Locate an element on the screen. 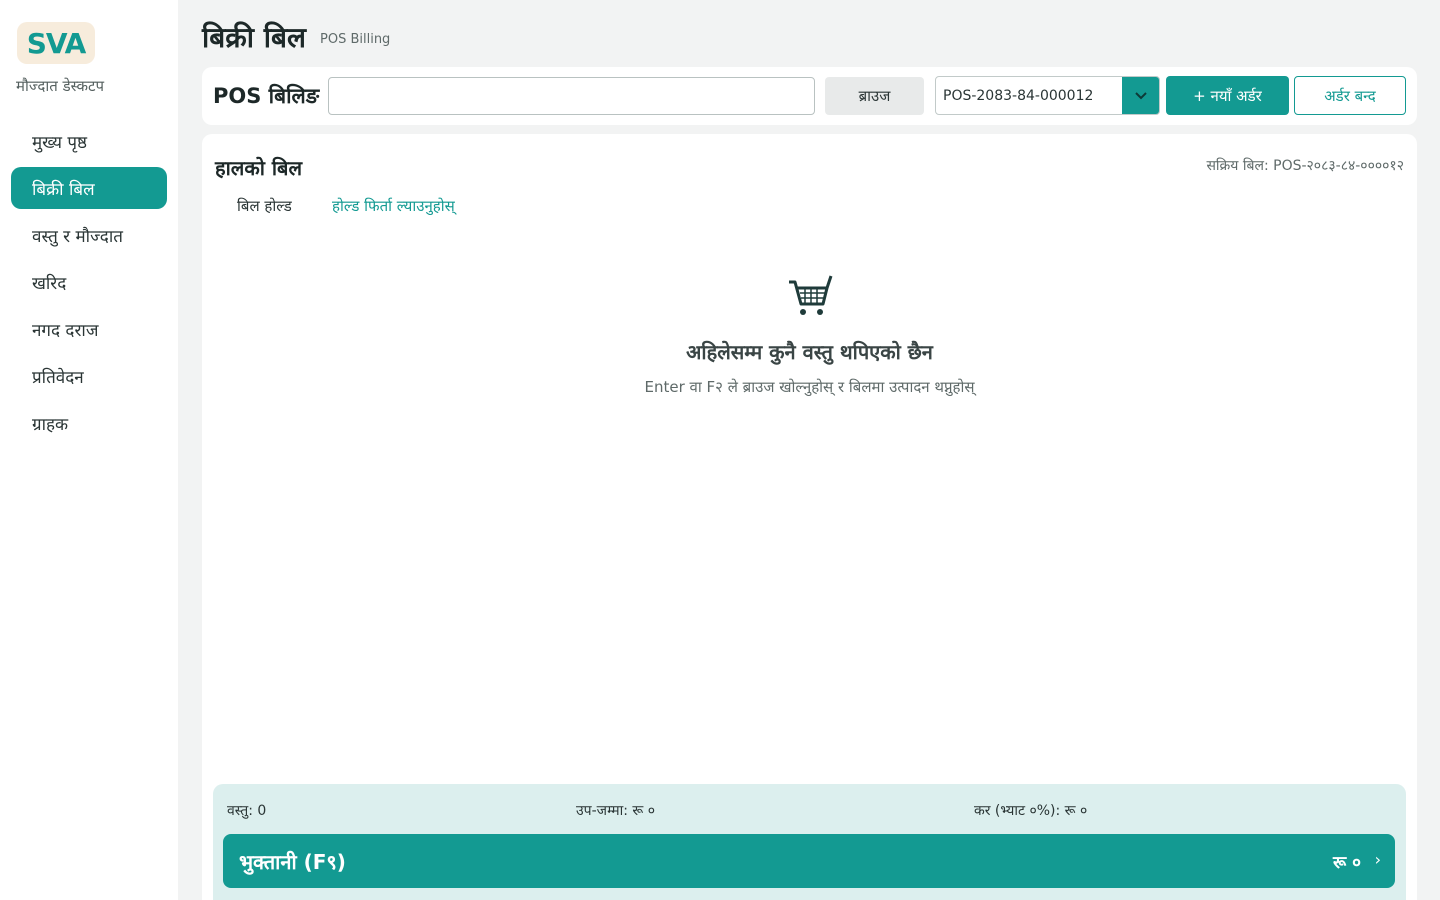  empty-state-title: अहिलेसम्म कुनै वस्तु थपिएको छैन is located at coordinates (809, 352).